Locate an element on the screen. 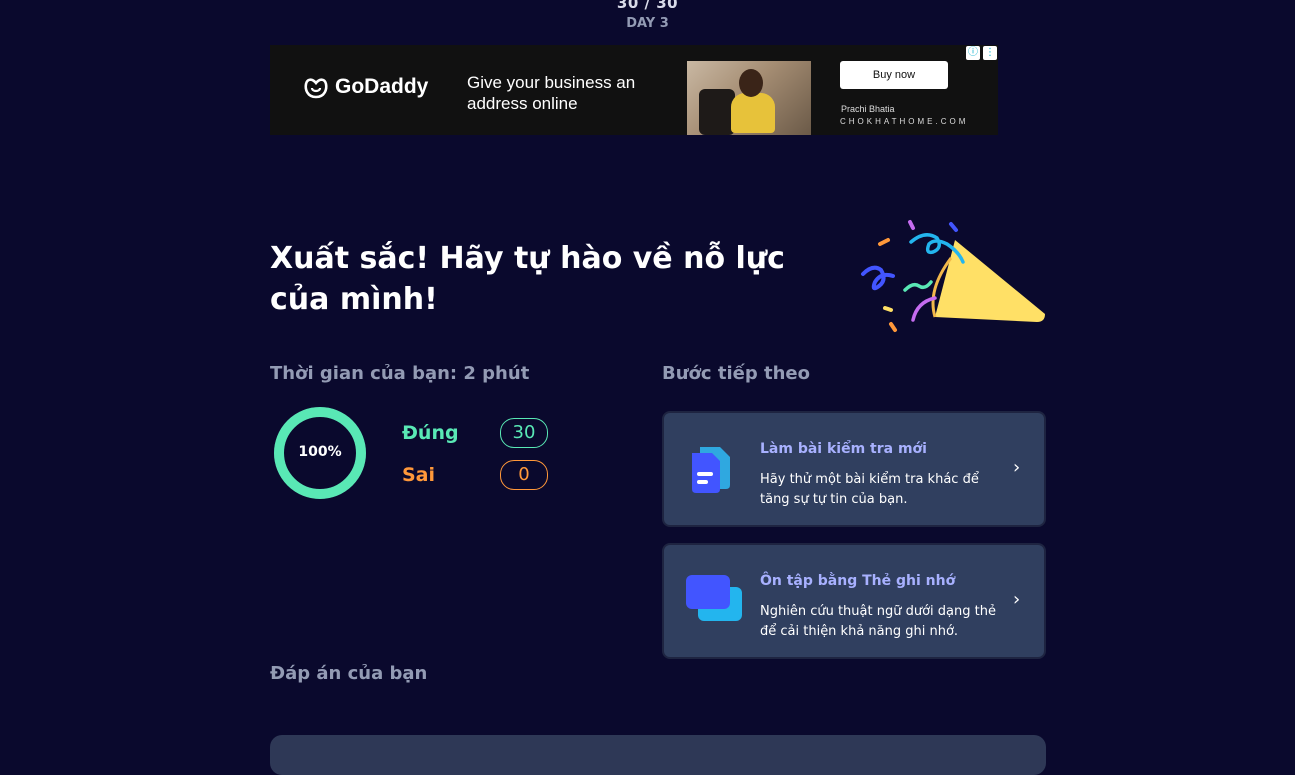 This screenshot has width=1295, height=775. ad-tagline: Give your business an address online is located at coordinates (551, 93).